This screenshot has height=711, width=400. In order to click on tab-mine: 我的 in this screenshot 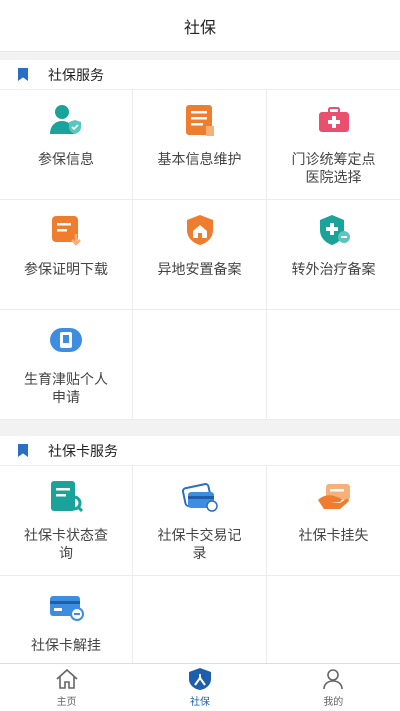, I will do `click(333, 687)`.